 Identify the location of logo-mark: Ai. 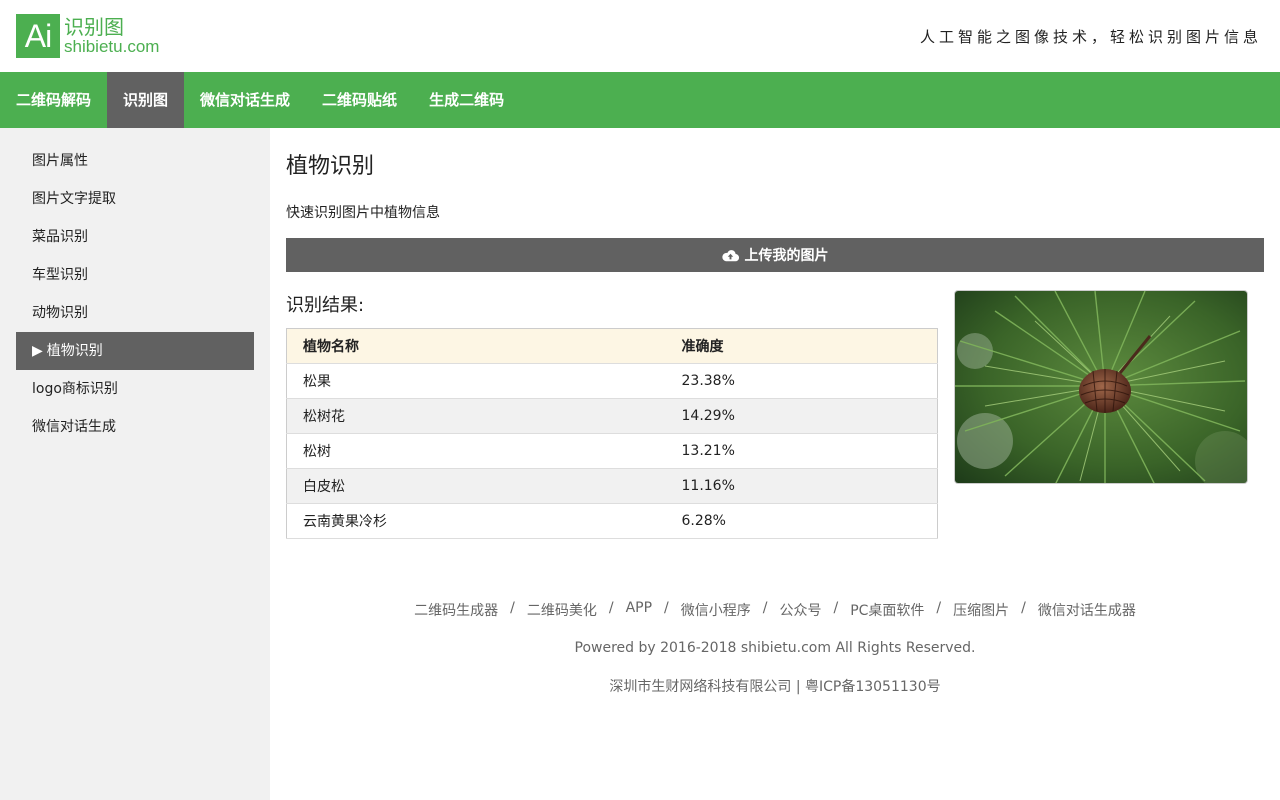
(38, 36).